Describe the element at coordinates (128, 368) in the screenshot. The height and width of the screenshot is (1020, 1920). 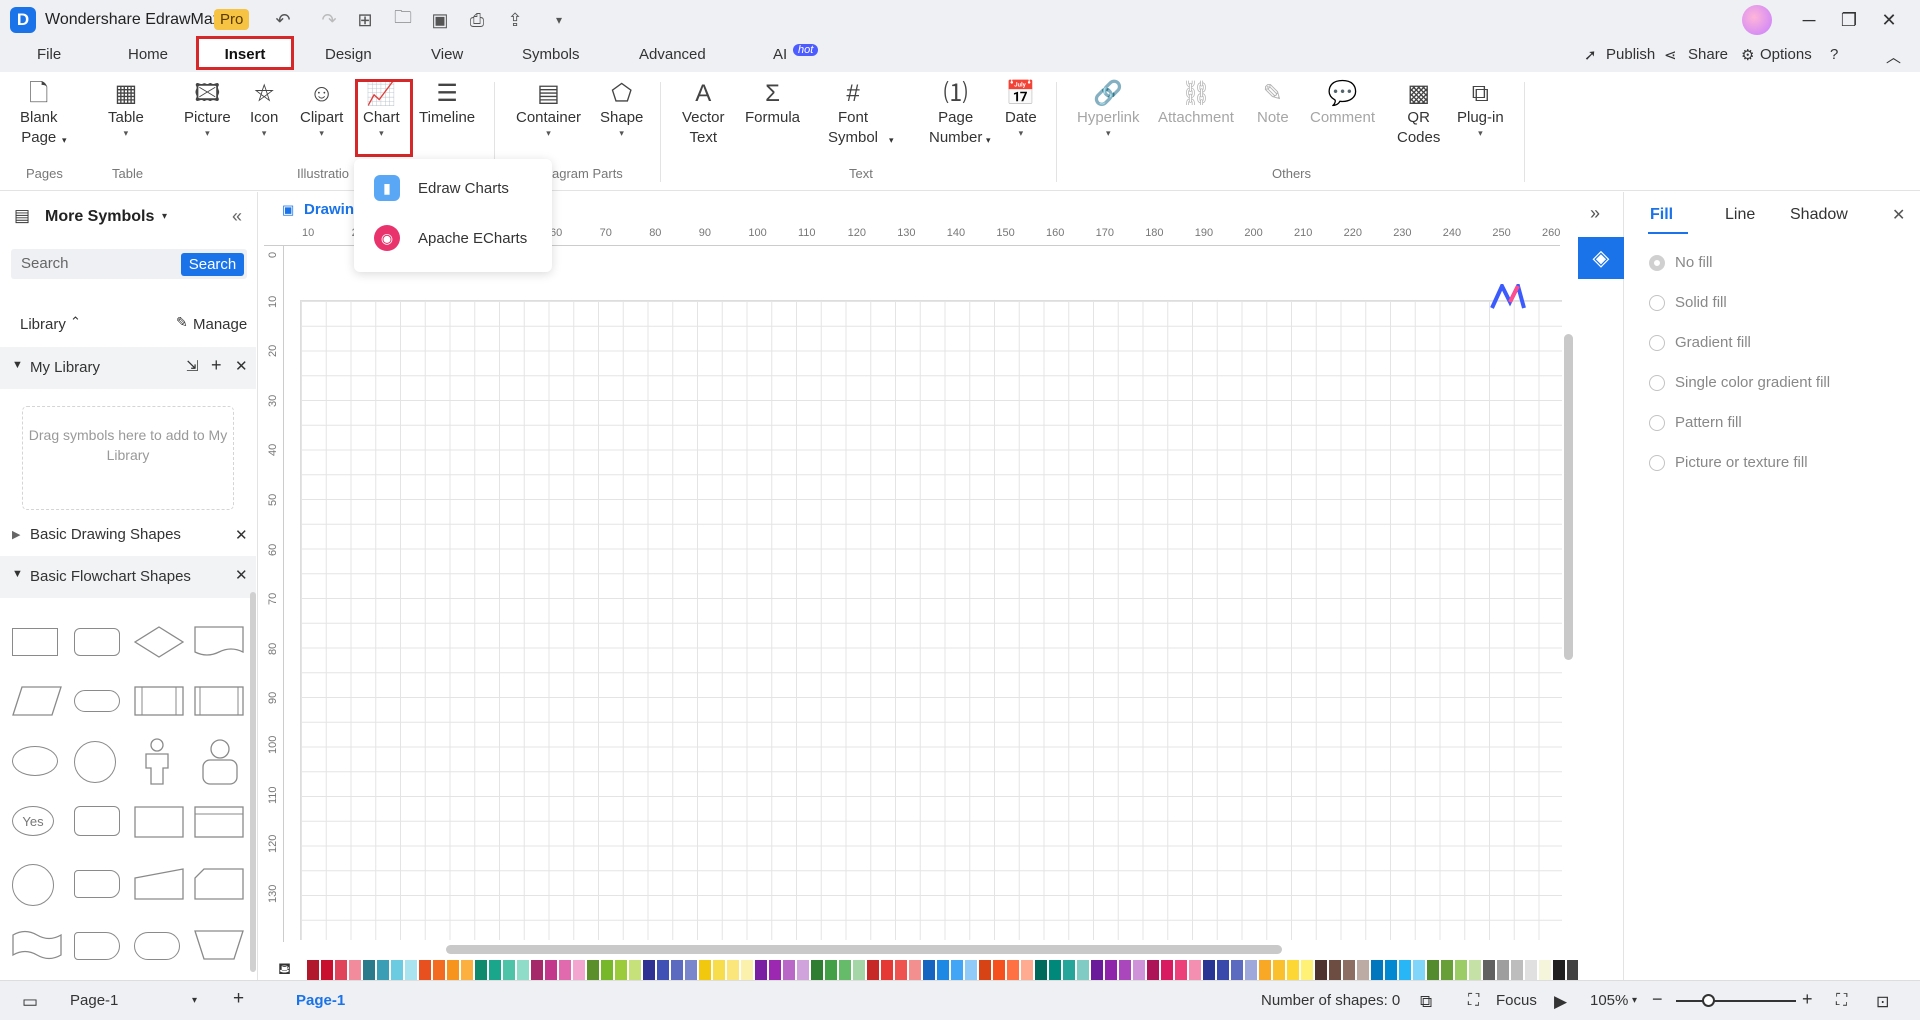
I see `my-library-header: ▼ My Library ⇲ + ✕` at that location.